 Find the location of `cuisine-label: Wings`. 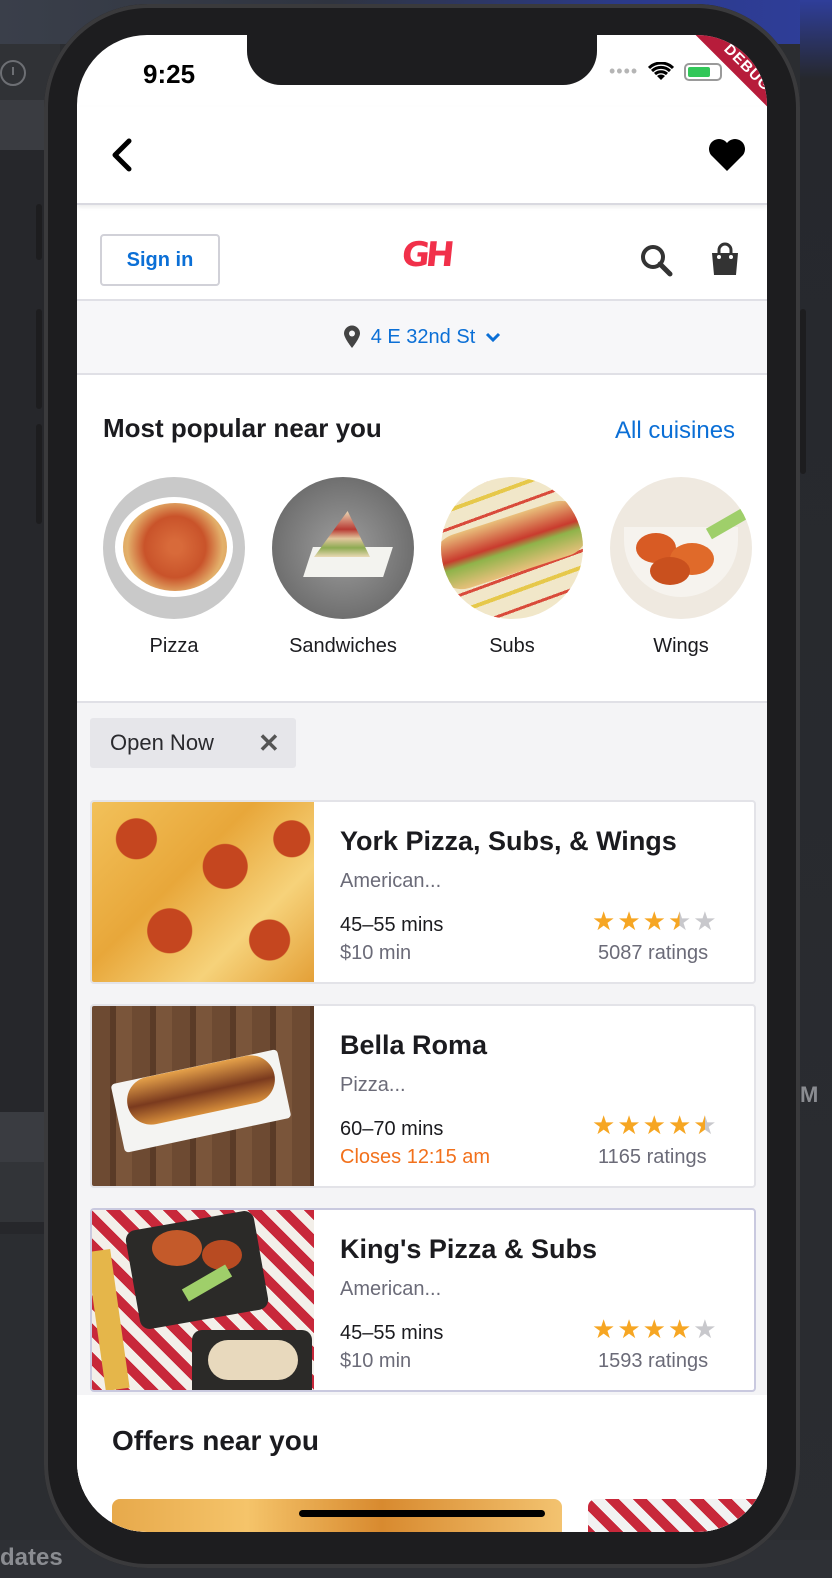

cuisine-label: Wings is located at coordinates (681, 646).